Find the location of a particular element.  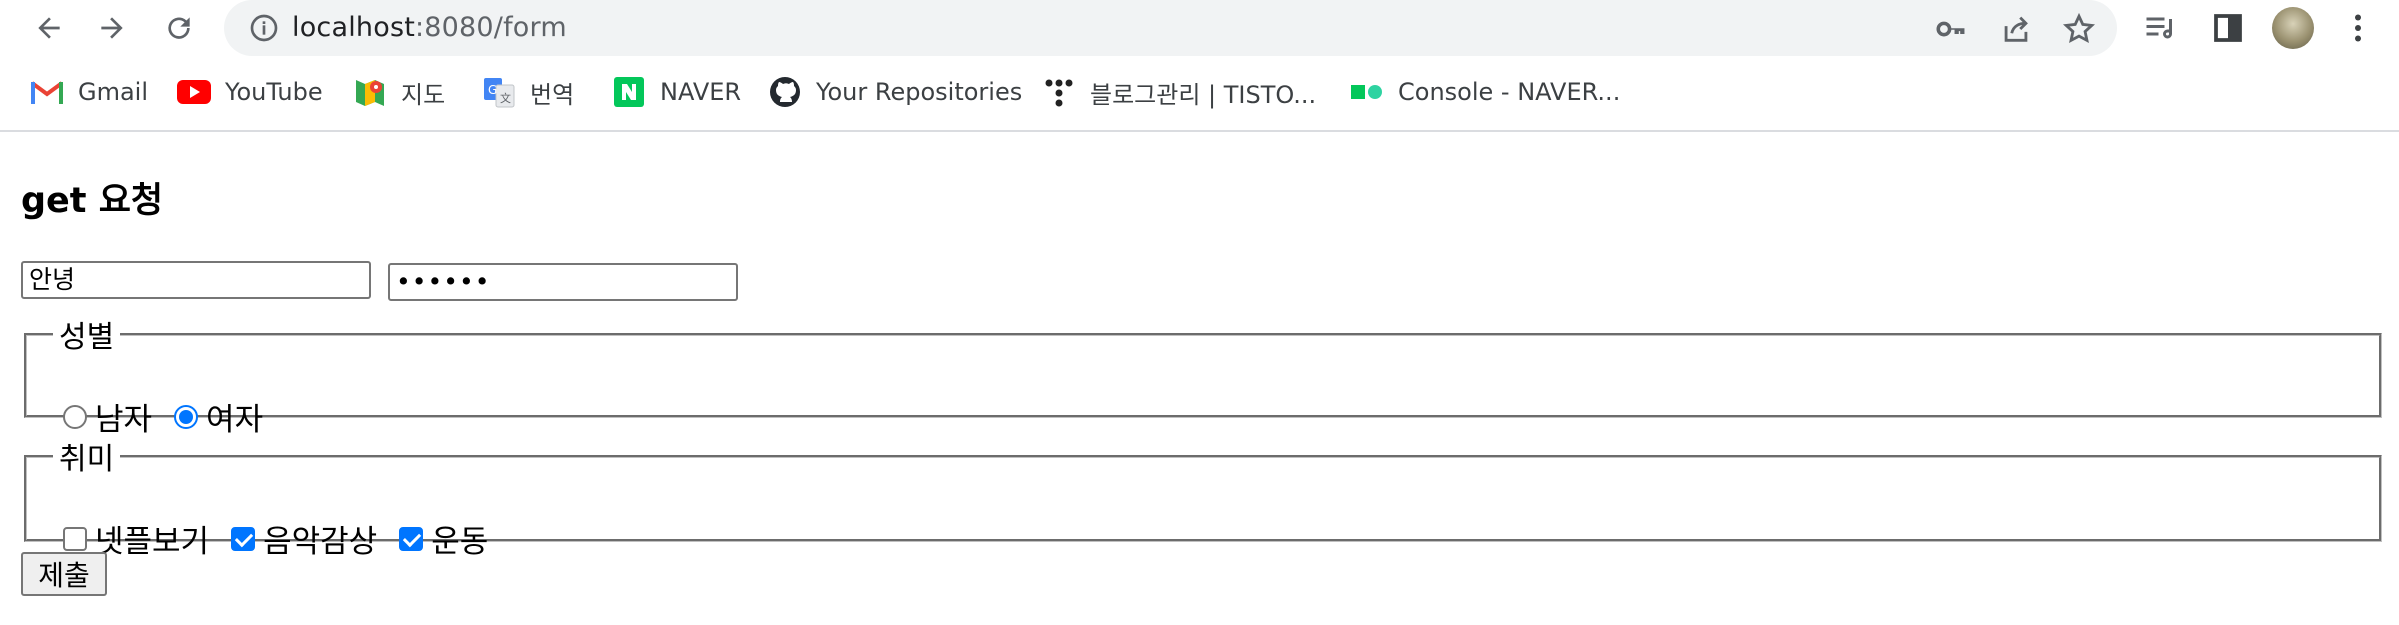

bookmark-label: 번역 is located at coordinates (552, 94).